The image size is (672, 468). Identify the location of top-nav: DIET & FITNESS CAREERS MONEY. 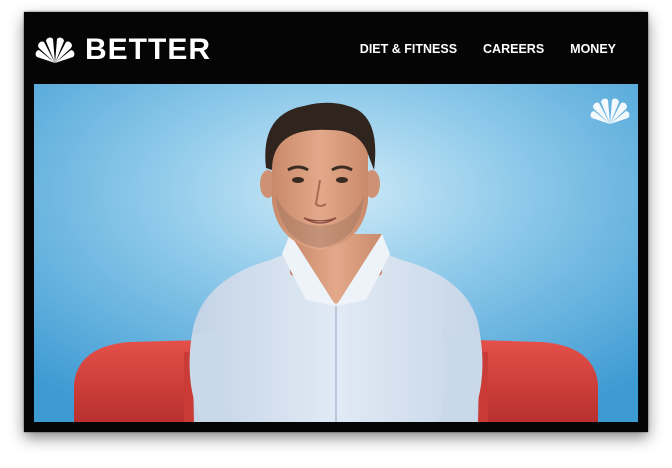
(488, 49).